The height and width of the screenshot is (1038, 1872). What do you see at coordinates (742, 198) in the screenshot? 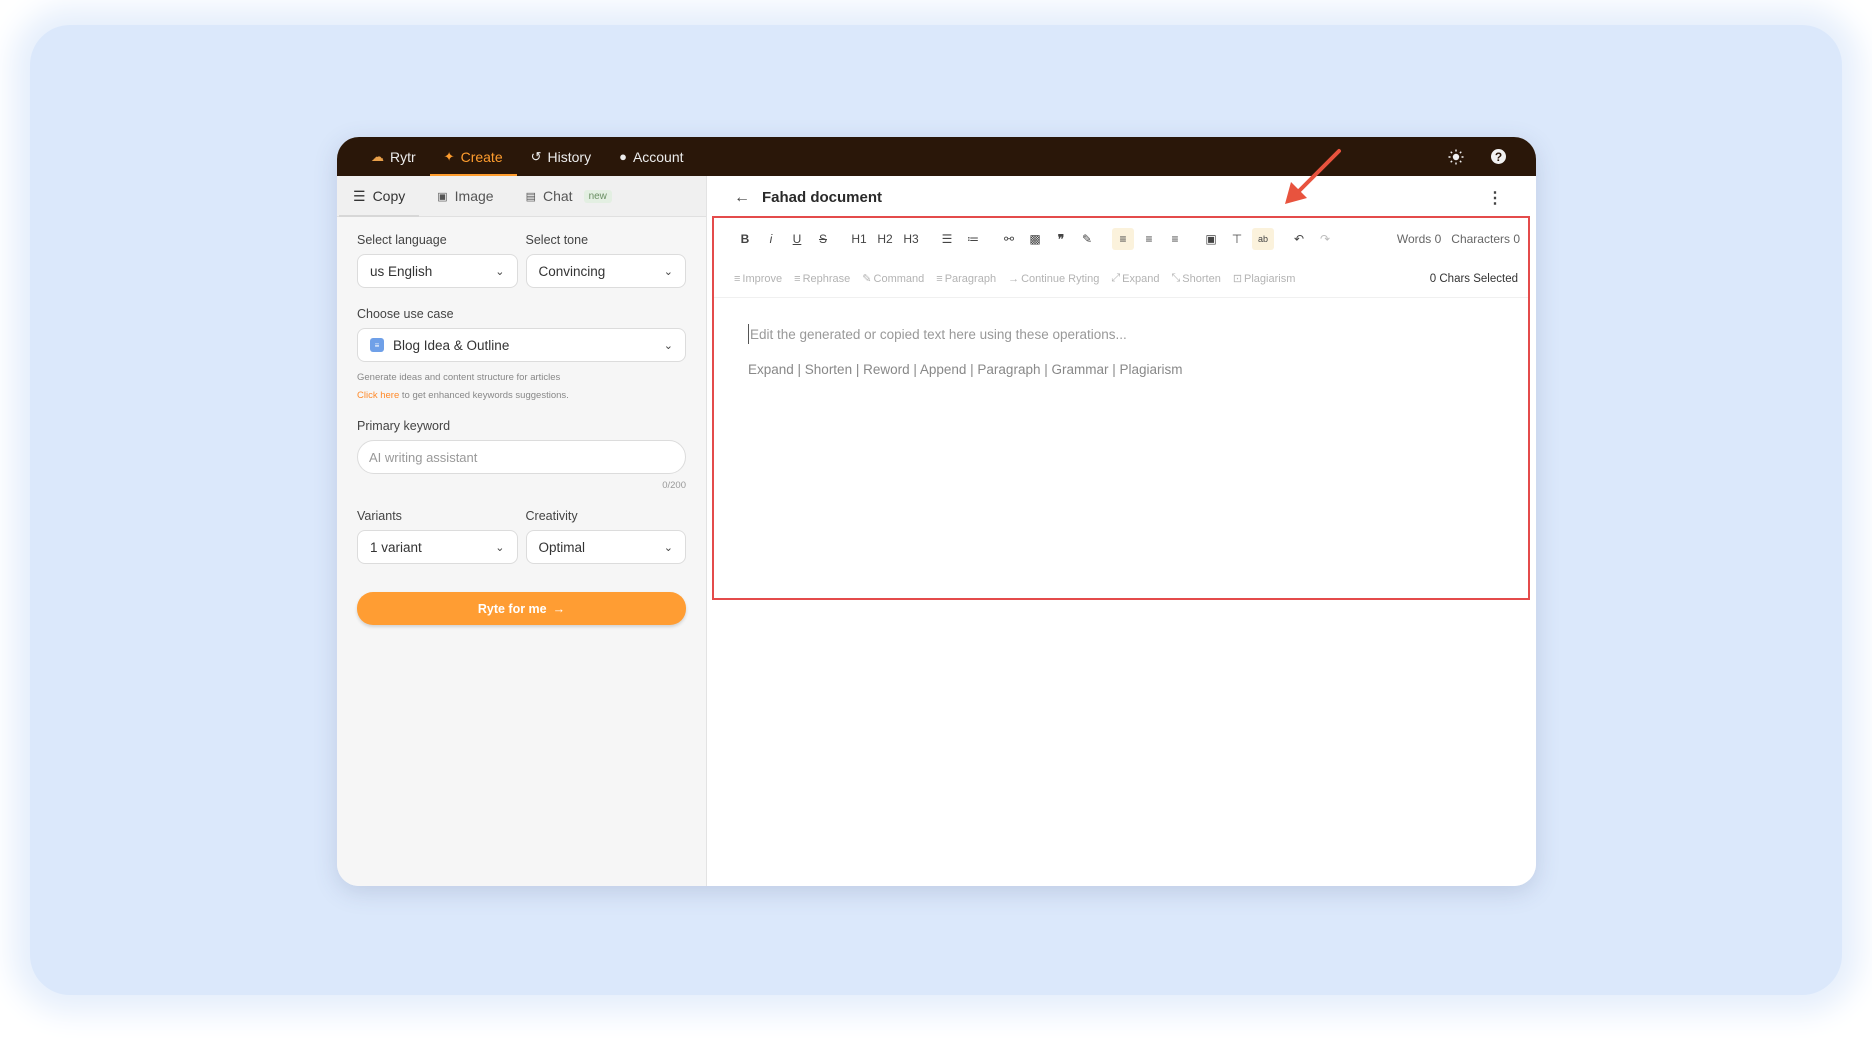
I see `back-arrow-icon: ←` at bounding box center [742, 198].